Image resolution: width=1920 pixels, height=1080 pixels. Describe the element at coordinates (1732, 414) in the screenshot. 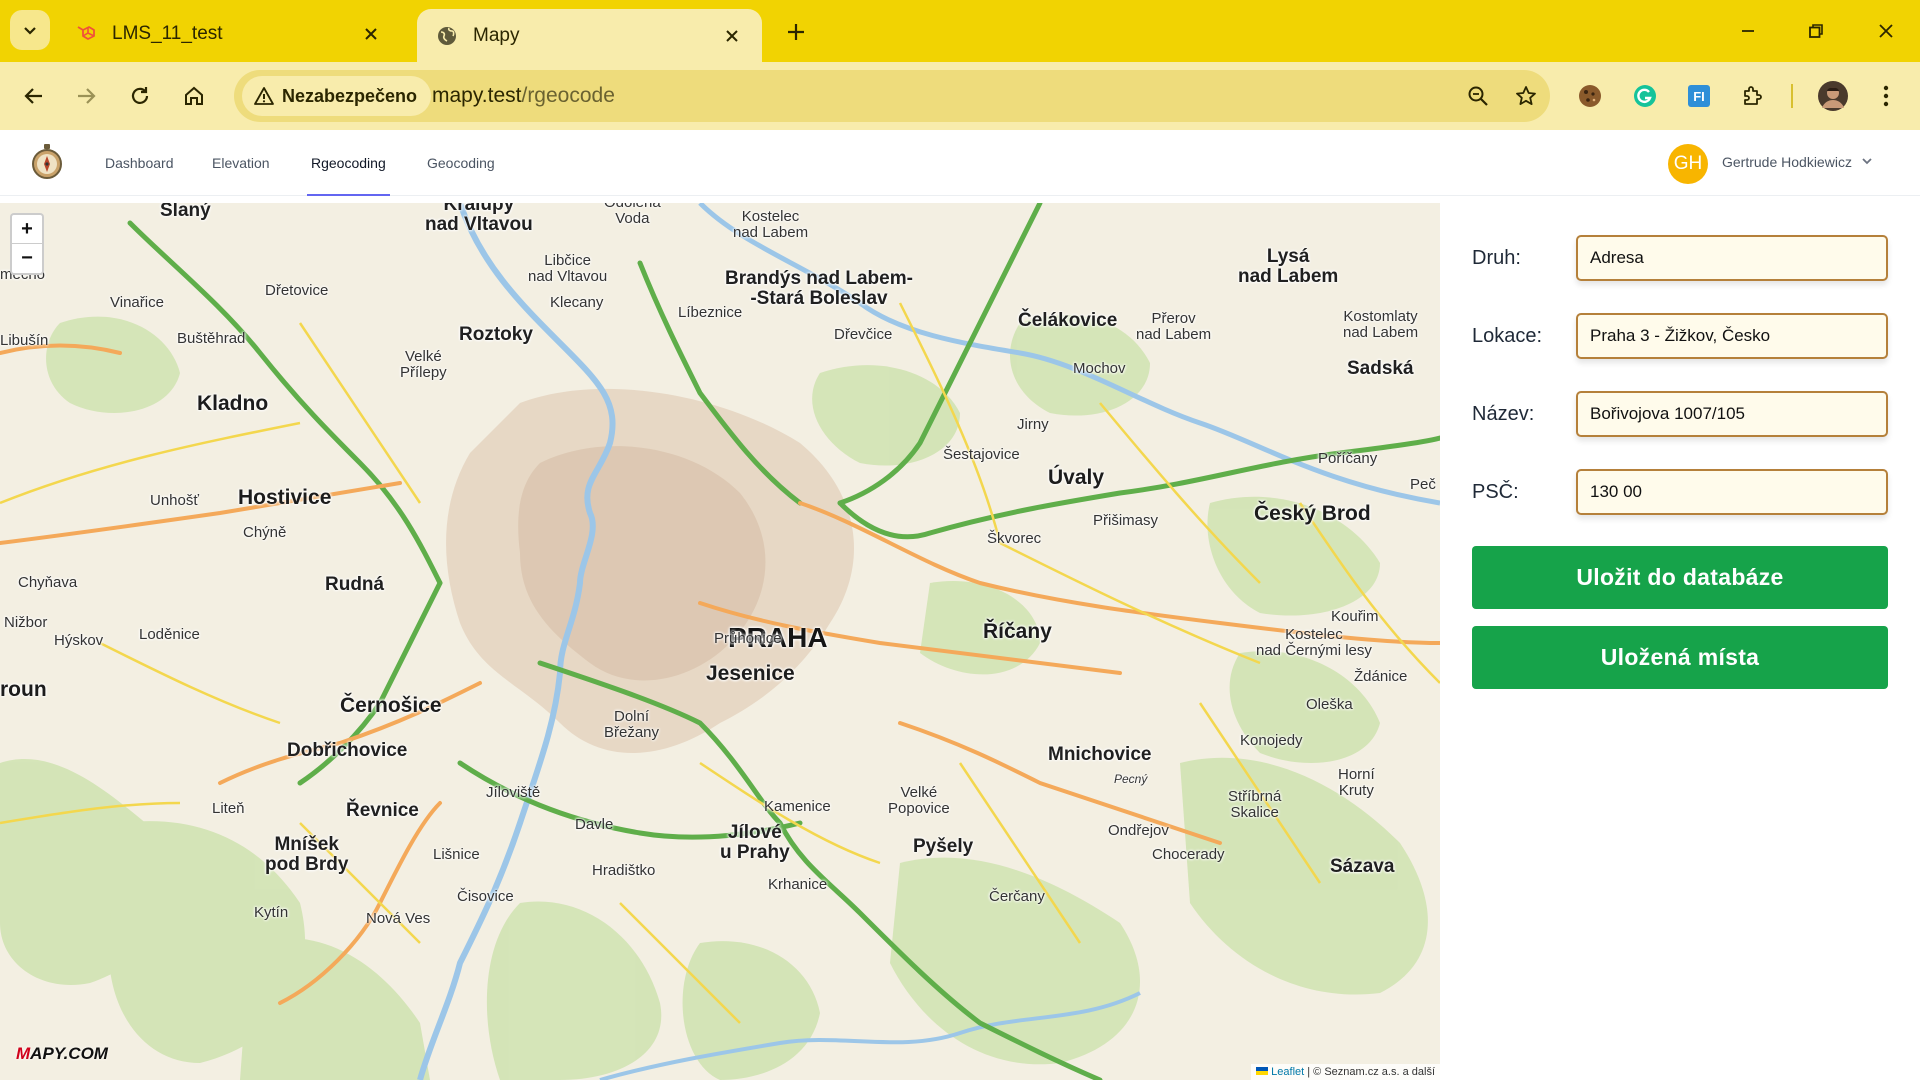

I see `nazev-input` at that location.